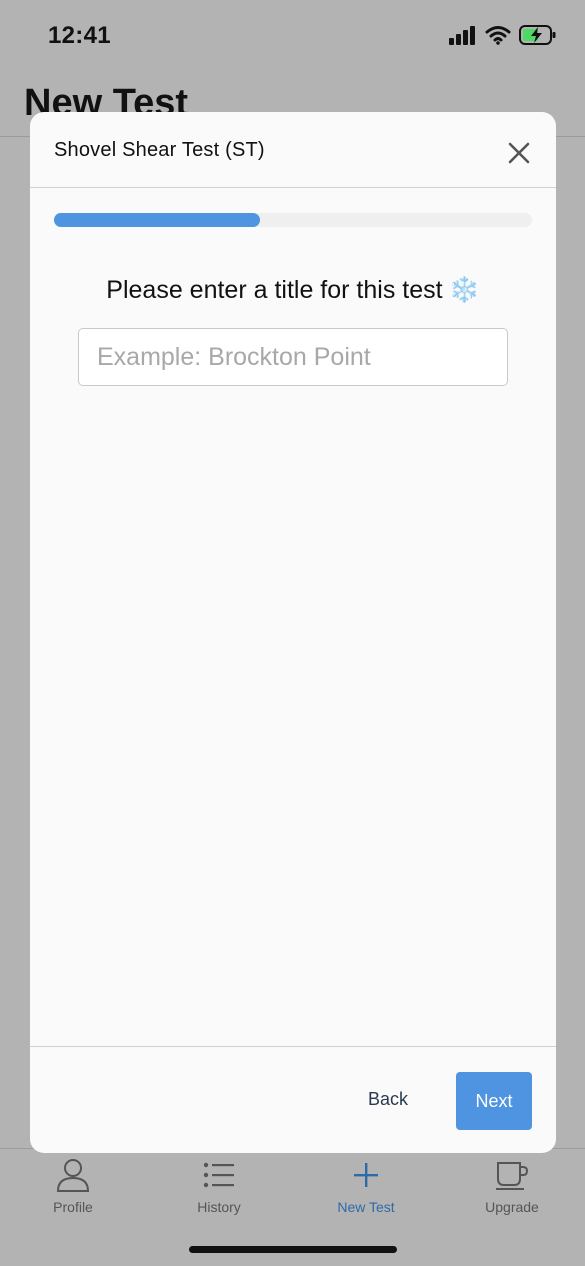 The height and width of the screenshot is (1266, 585). Describe the element at coordinates (464, 290) in the screenshot. I see `snowflake-icon: ❄️` at that location.